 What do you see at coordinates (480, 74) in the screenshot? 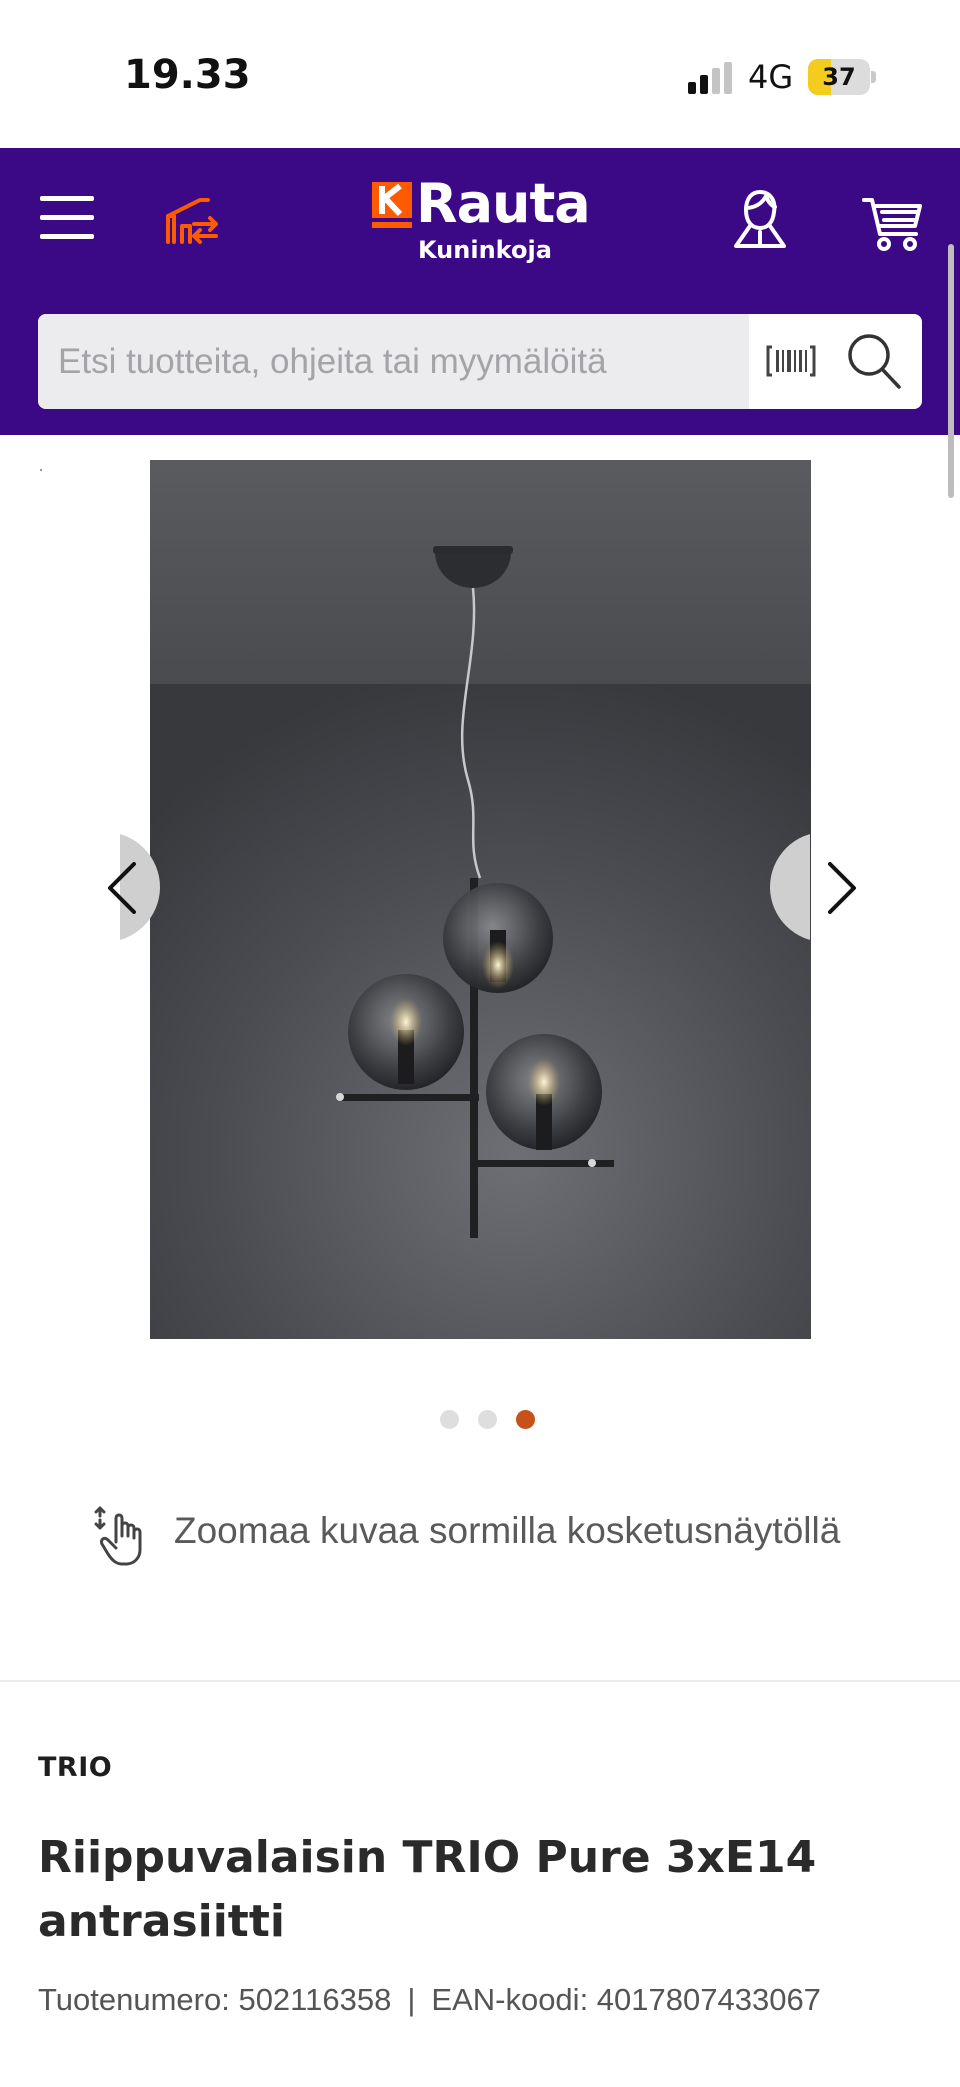
I see `status-bar: 19.33 4G 37` at bounding box center [480, 74].